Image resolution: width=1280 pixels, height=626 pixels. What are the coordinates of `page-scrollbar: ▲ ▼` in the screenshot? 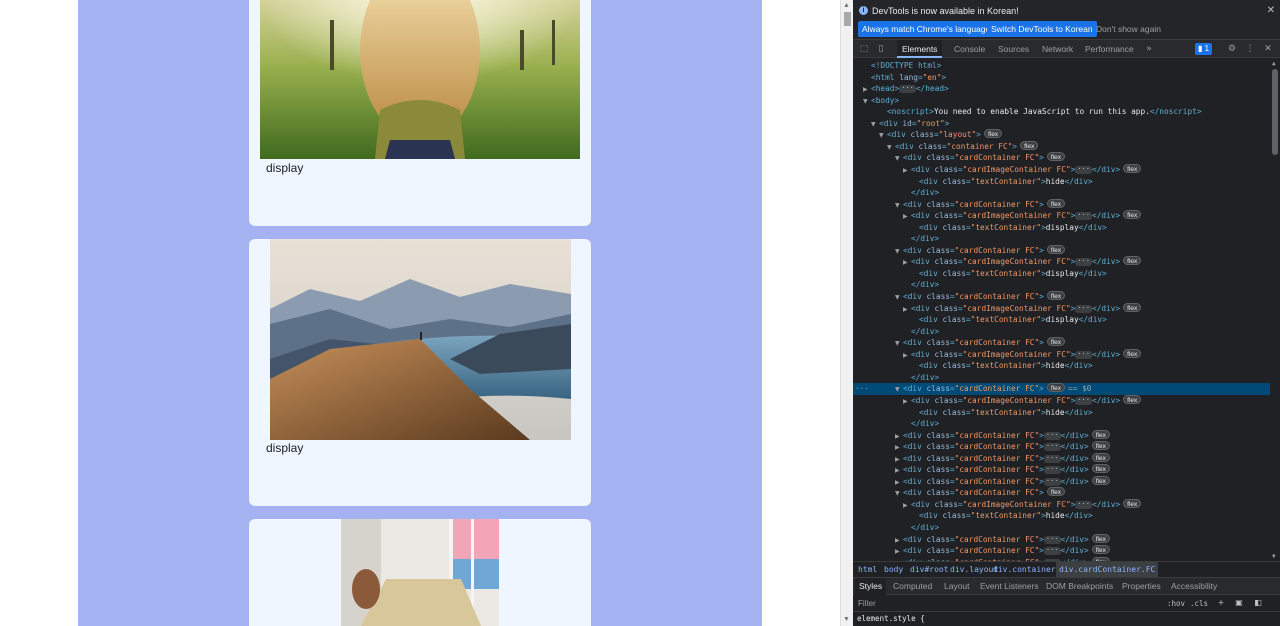 It's located at (846, 313).